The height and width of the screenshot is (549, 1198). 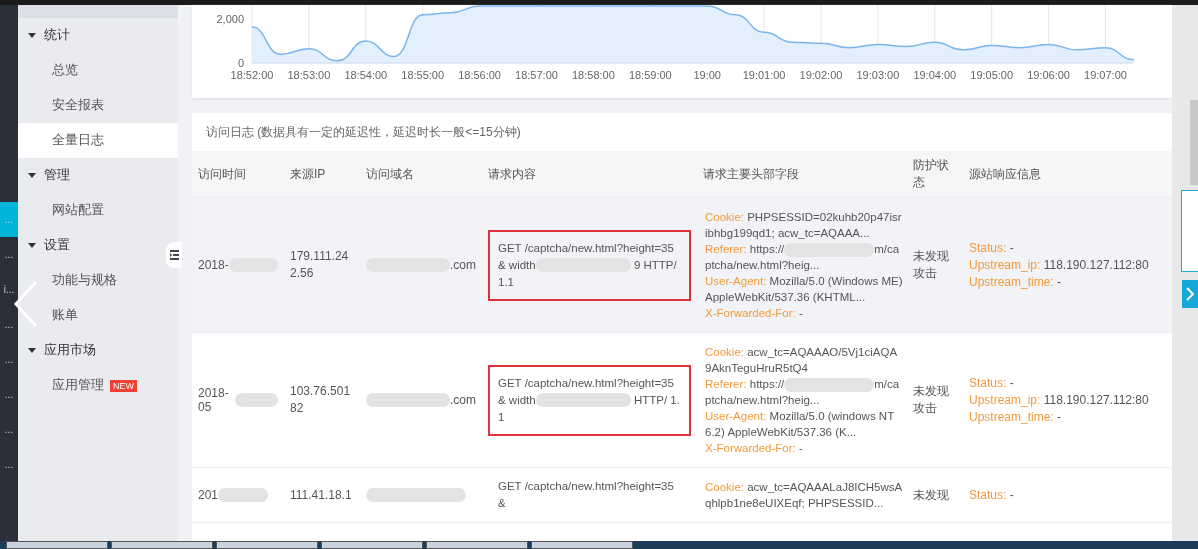 I want to click on response-cell-text: Status: -, so click(x=991, y=495).